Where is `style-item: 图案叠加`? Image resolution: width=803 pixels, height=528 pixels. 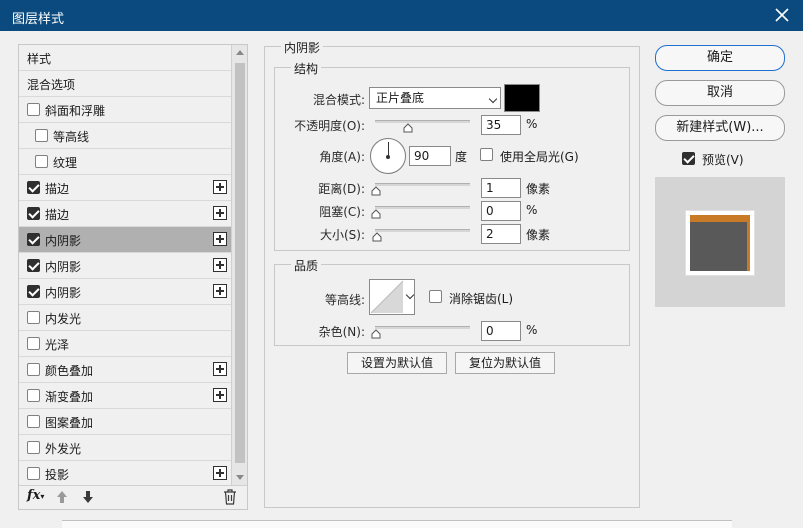
style-item: 图案叠加 is located at coordinates (125, 422).